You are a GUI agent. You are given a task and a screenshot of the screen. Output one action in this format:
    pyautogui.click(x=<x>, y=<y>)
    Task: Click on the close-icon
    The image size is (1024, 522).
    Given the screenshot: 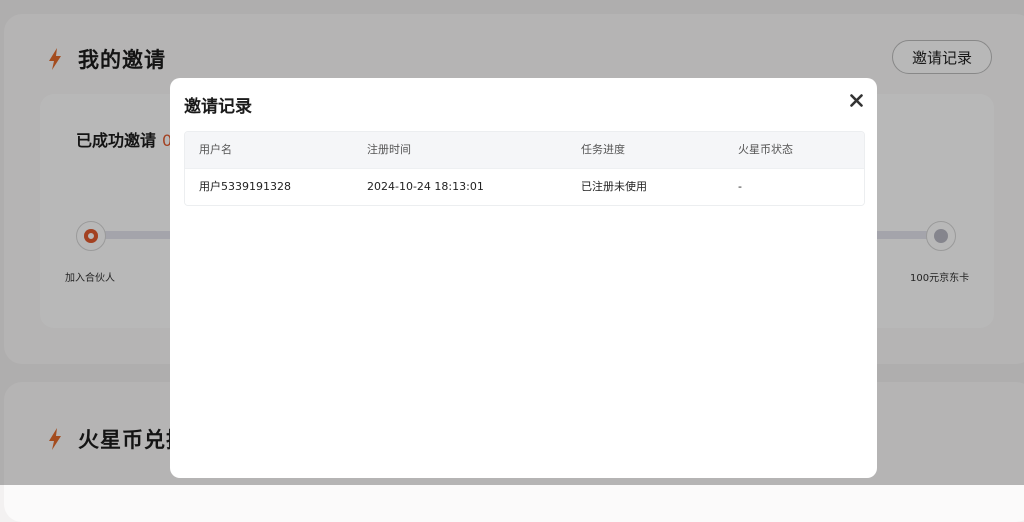 What is the action you would take?
    pyautogui.click(x=856, y=100)
    